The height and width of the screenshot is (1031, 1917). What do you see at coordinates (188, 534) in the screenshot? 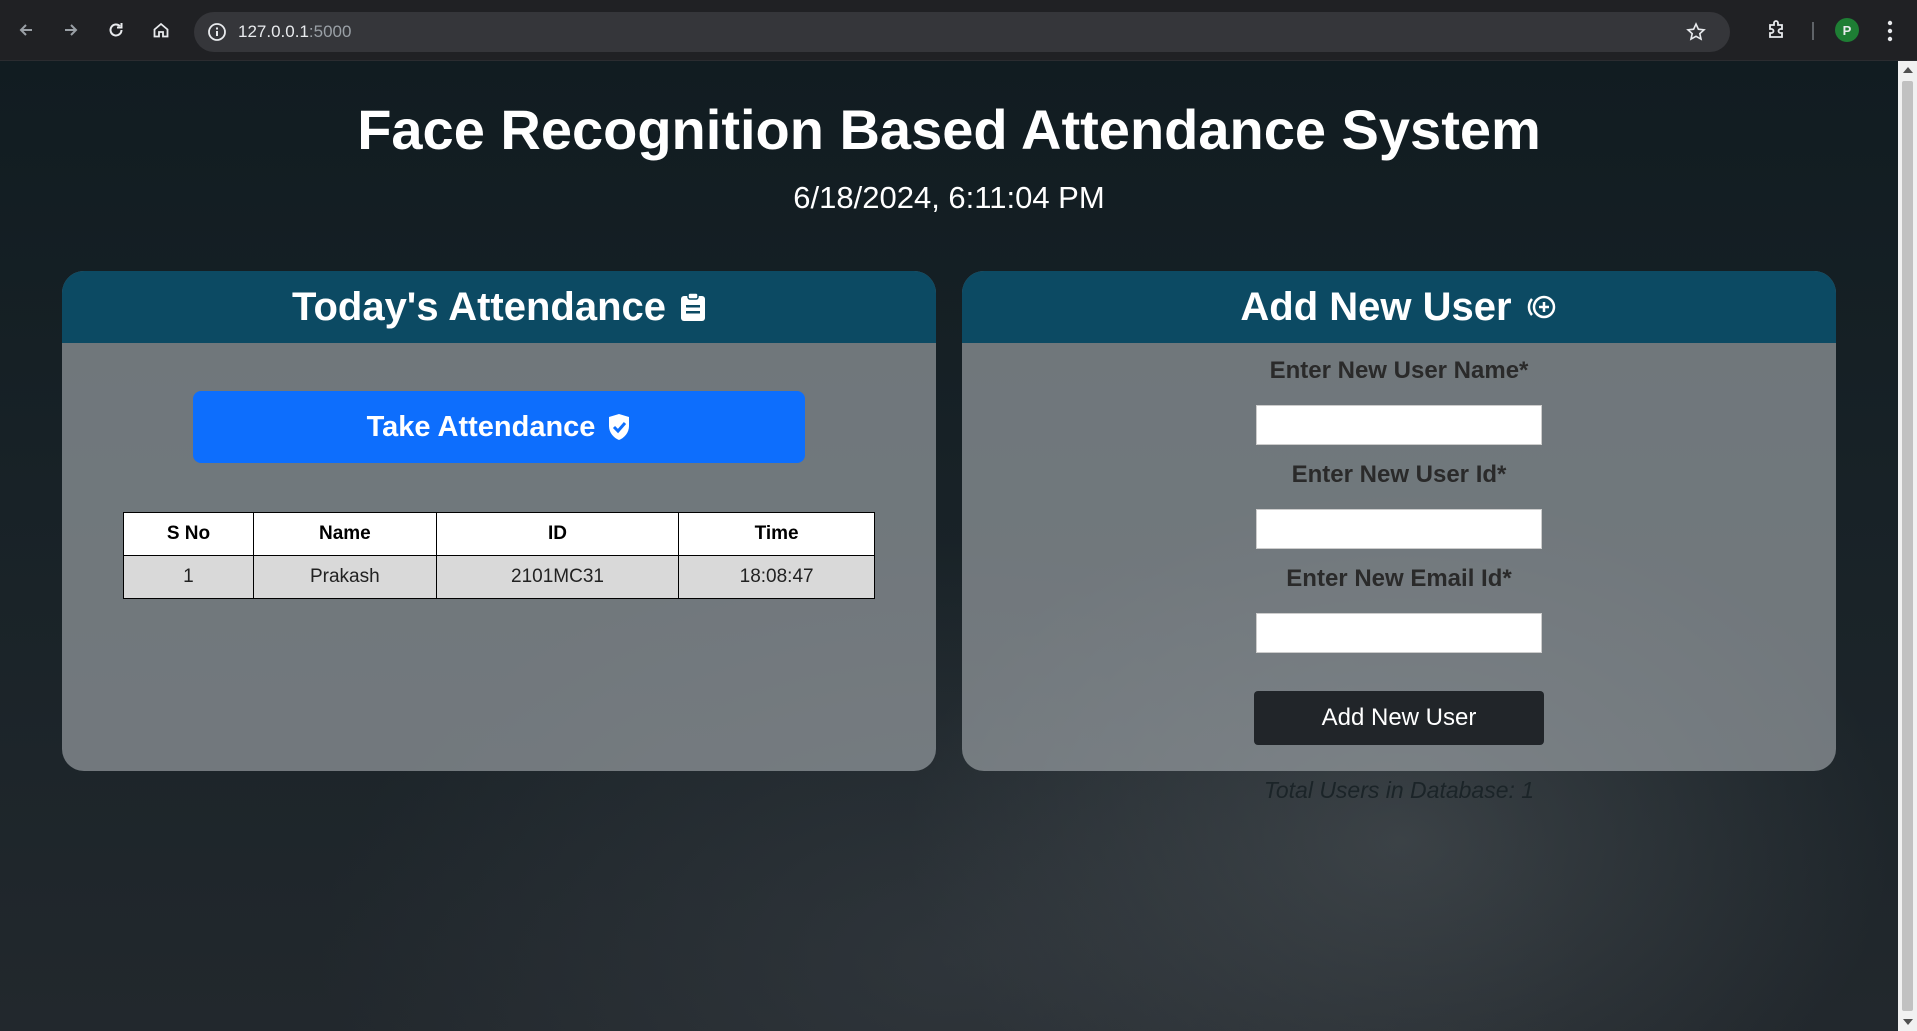
I see `column-header-sno: S No` at bounding box center [188, 534].